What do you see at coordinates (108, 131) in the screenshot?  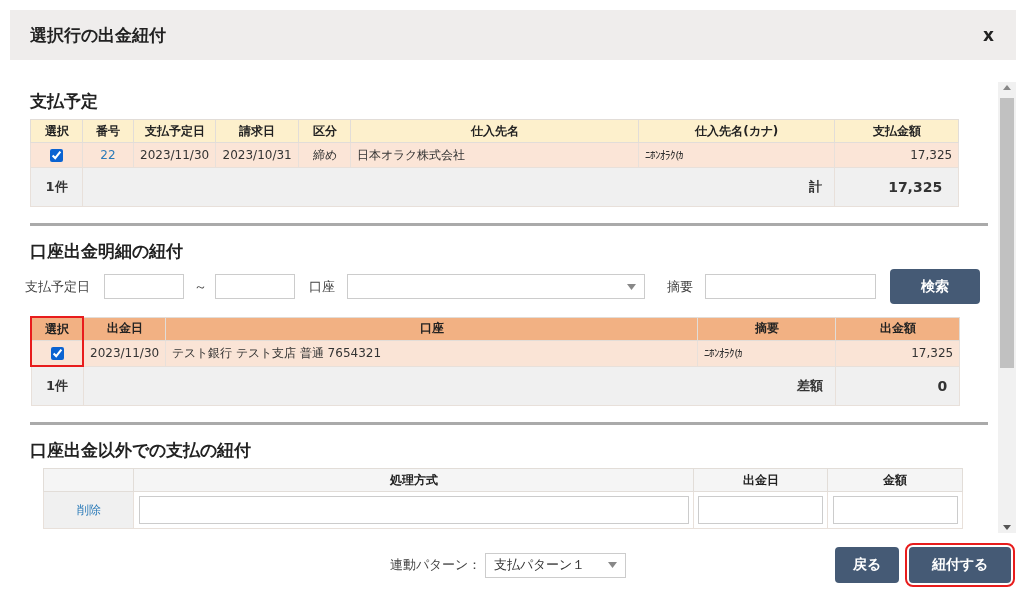 I see `column-header: 番号` at bounding box center [108, 131].